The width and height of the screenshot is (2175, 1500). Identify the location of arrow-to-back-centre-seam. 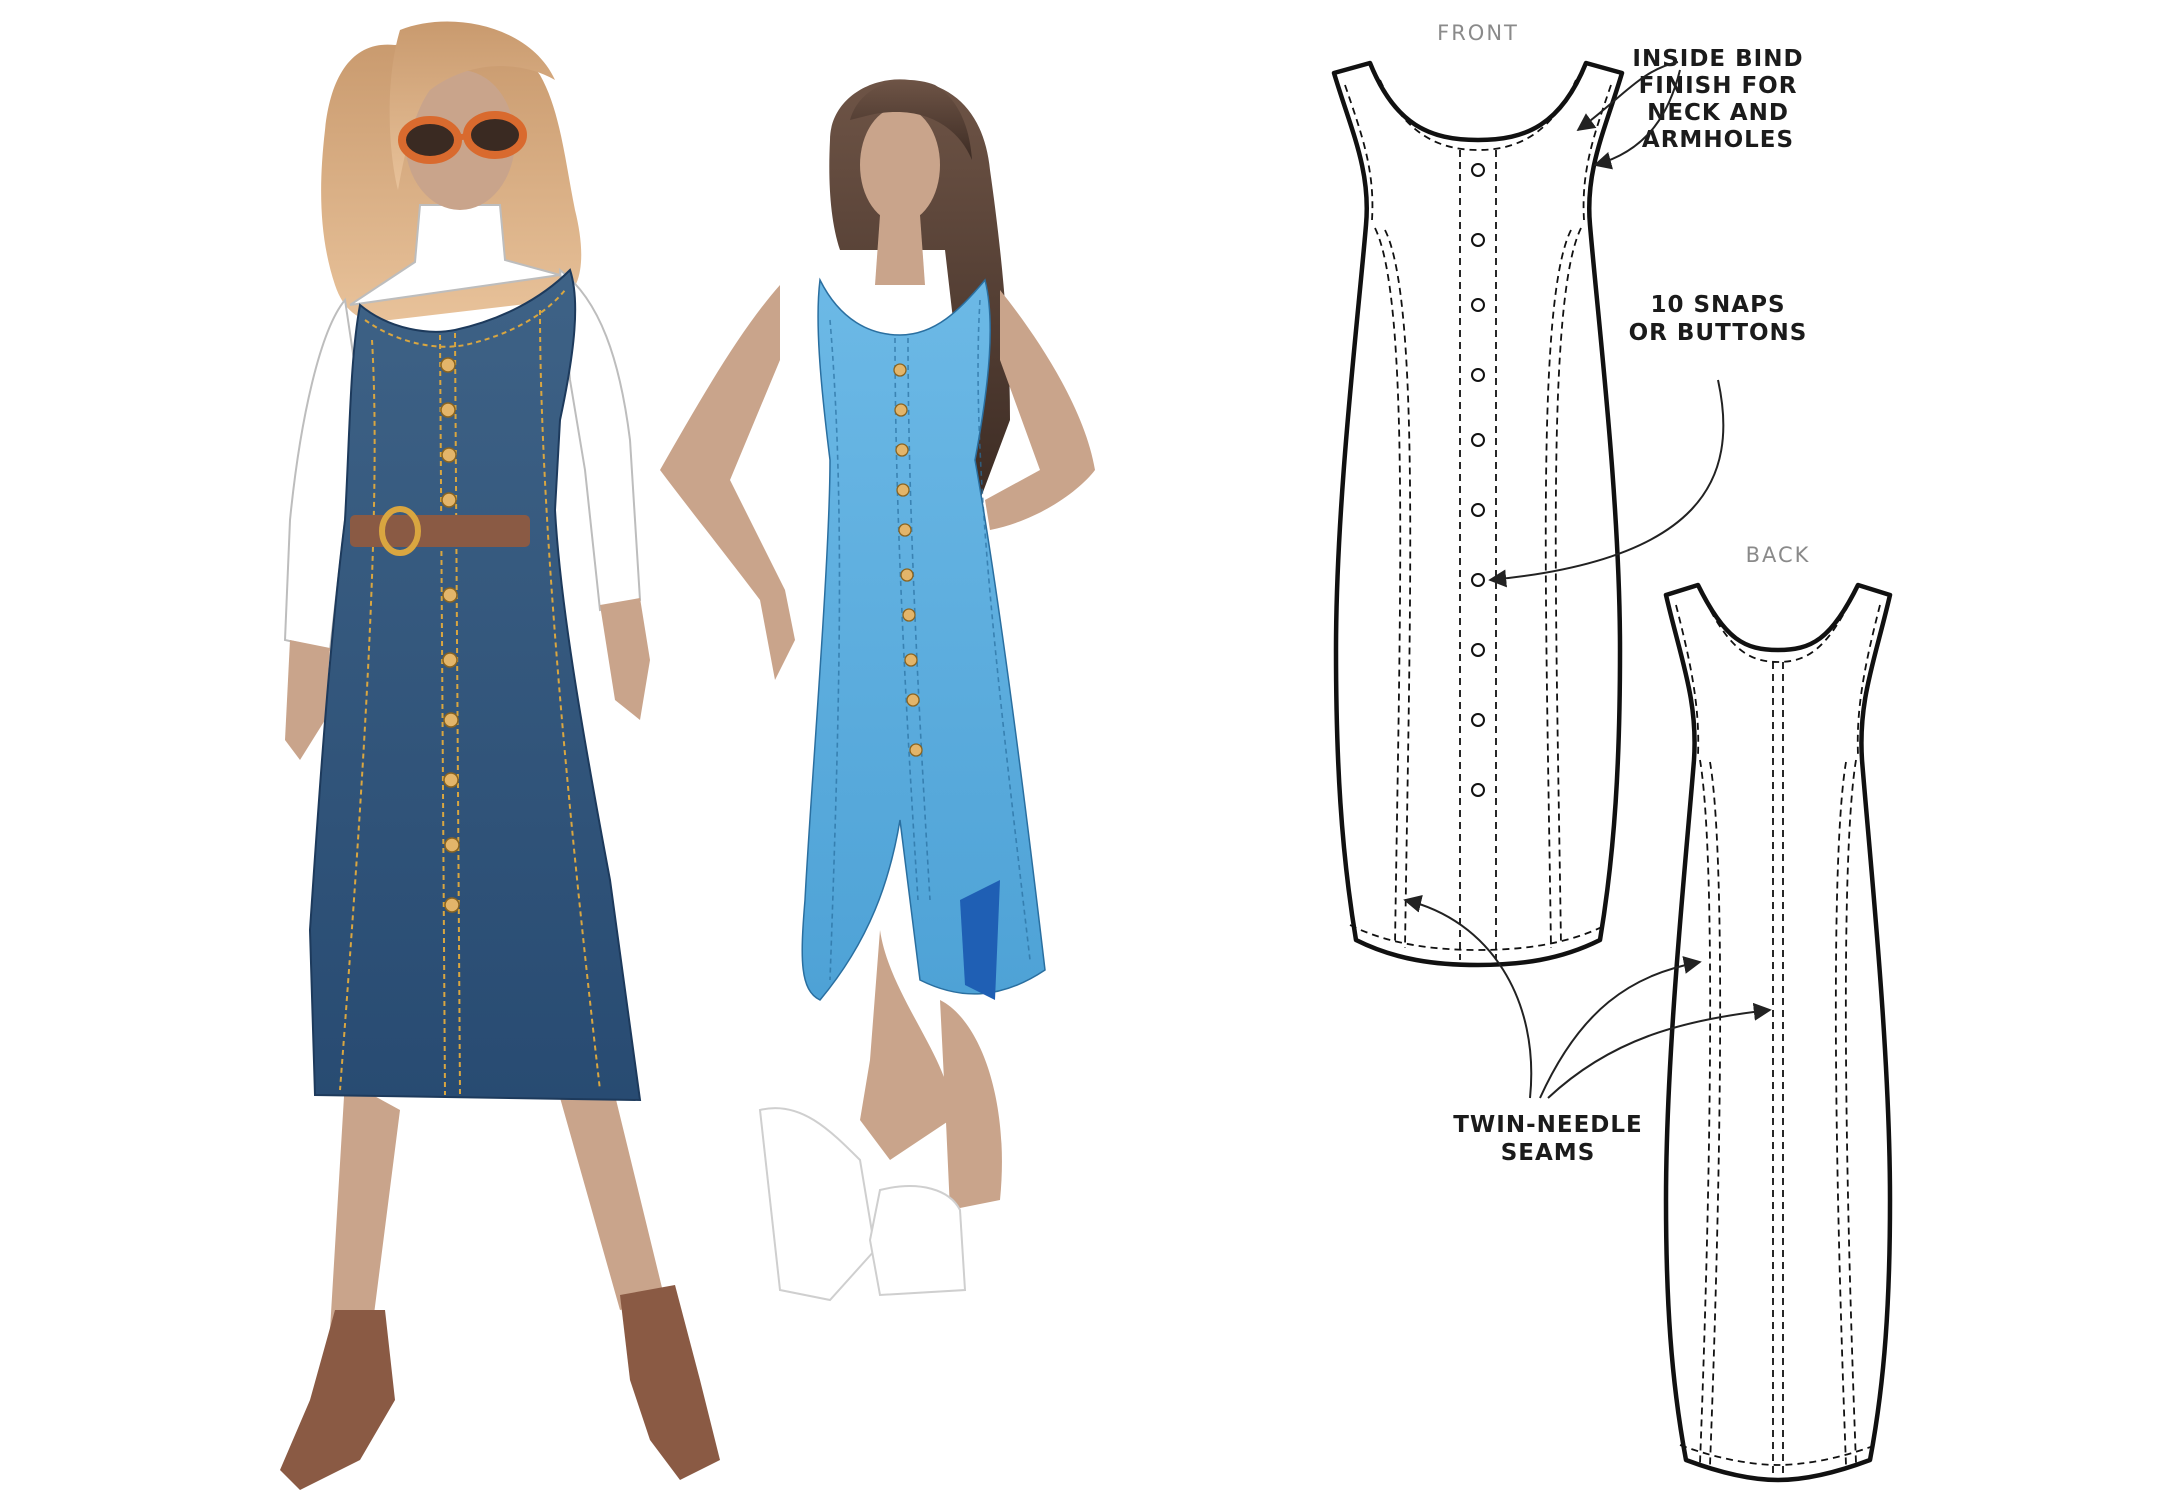
(1659, 1050).